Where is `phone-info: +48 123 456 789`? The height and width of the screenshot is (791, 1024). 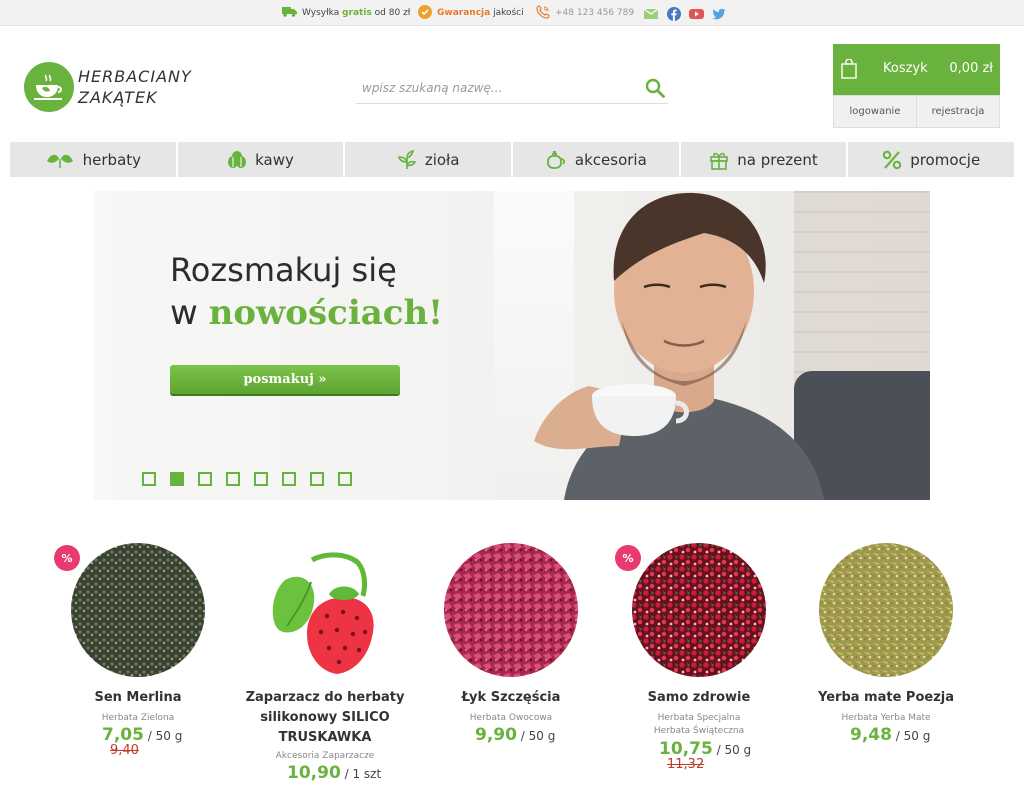
phone-info: +48 123 456 789 is located at coordinates (585, 13).